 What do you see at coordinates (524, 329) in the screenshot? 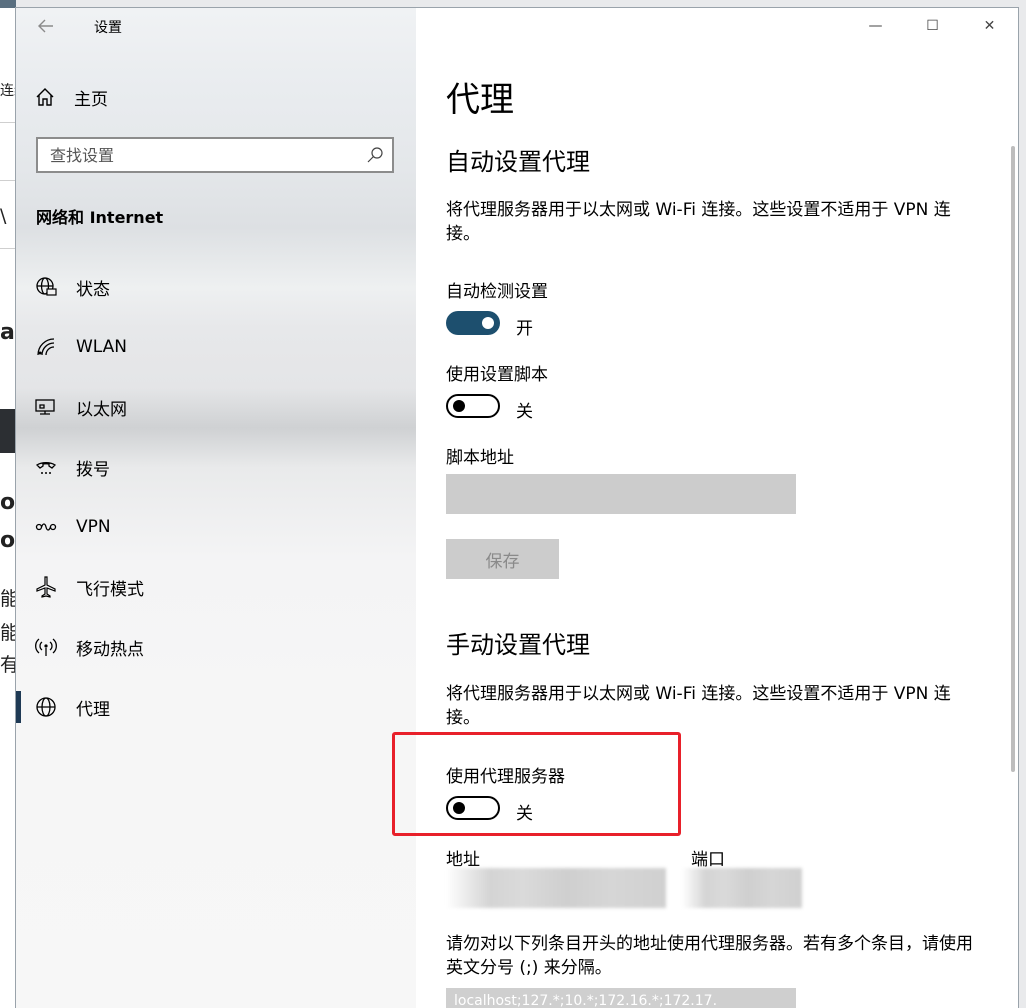
I see `auto-detect-state: 开` at bounding box center [524, 329].